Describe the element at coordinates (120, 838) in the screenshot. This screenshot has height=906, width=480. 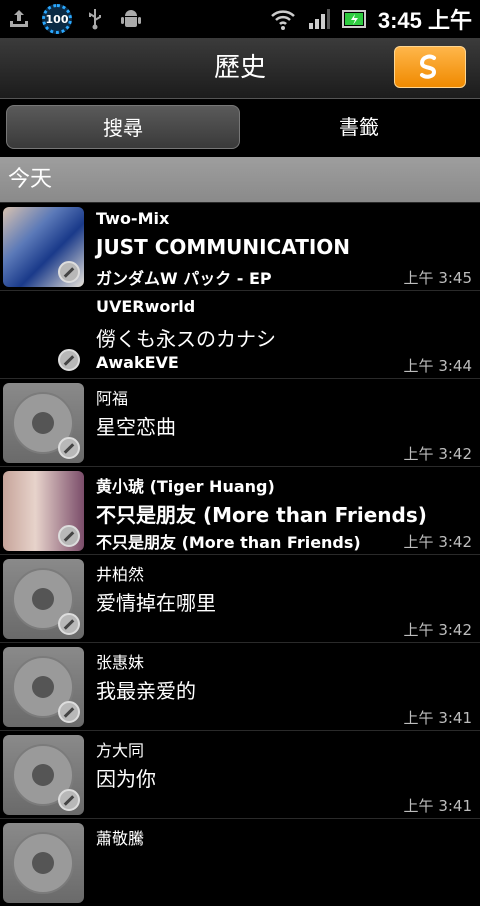
I see `artist-name: 蕭敬騰` at that location.